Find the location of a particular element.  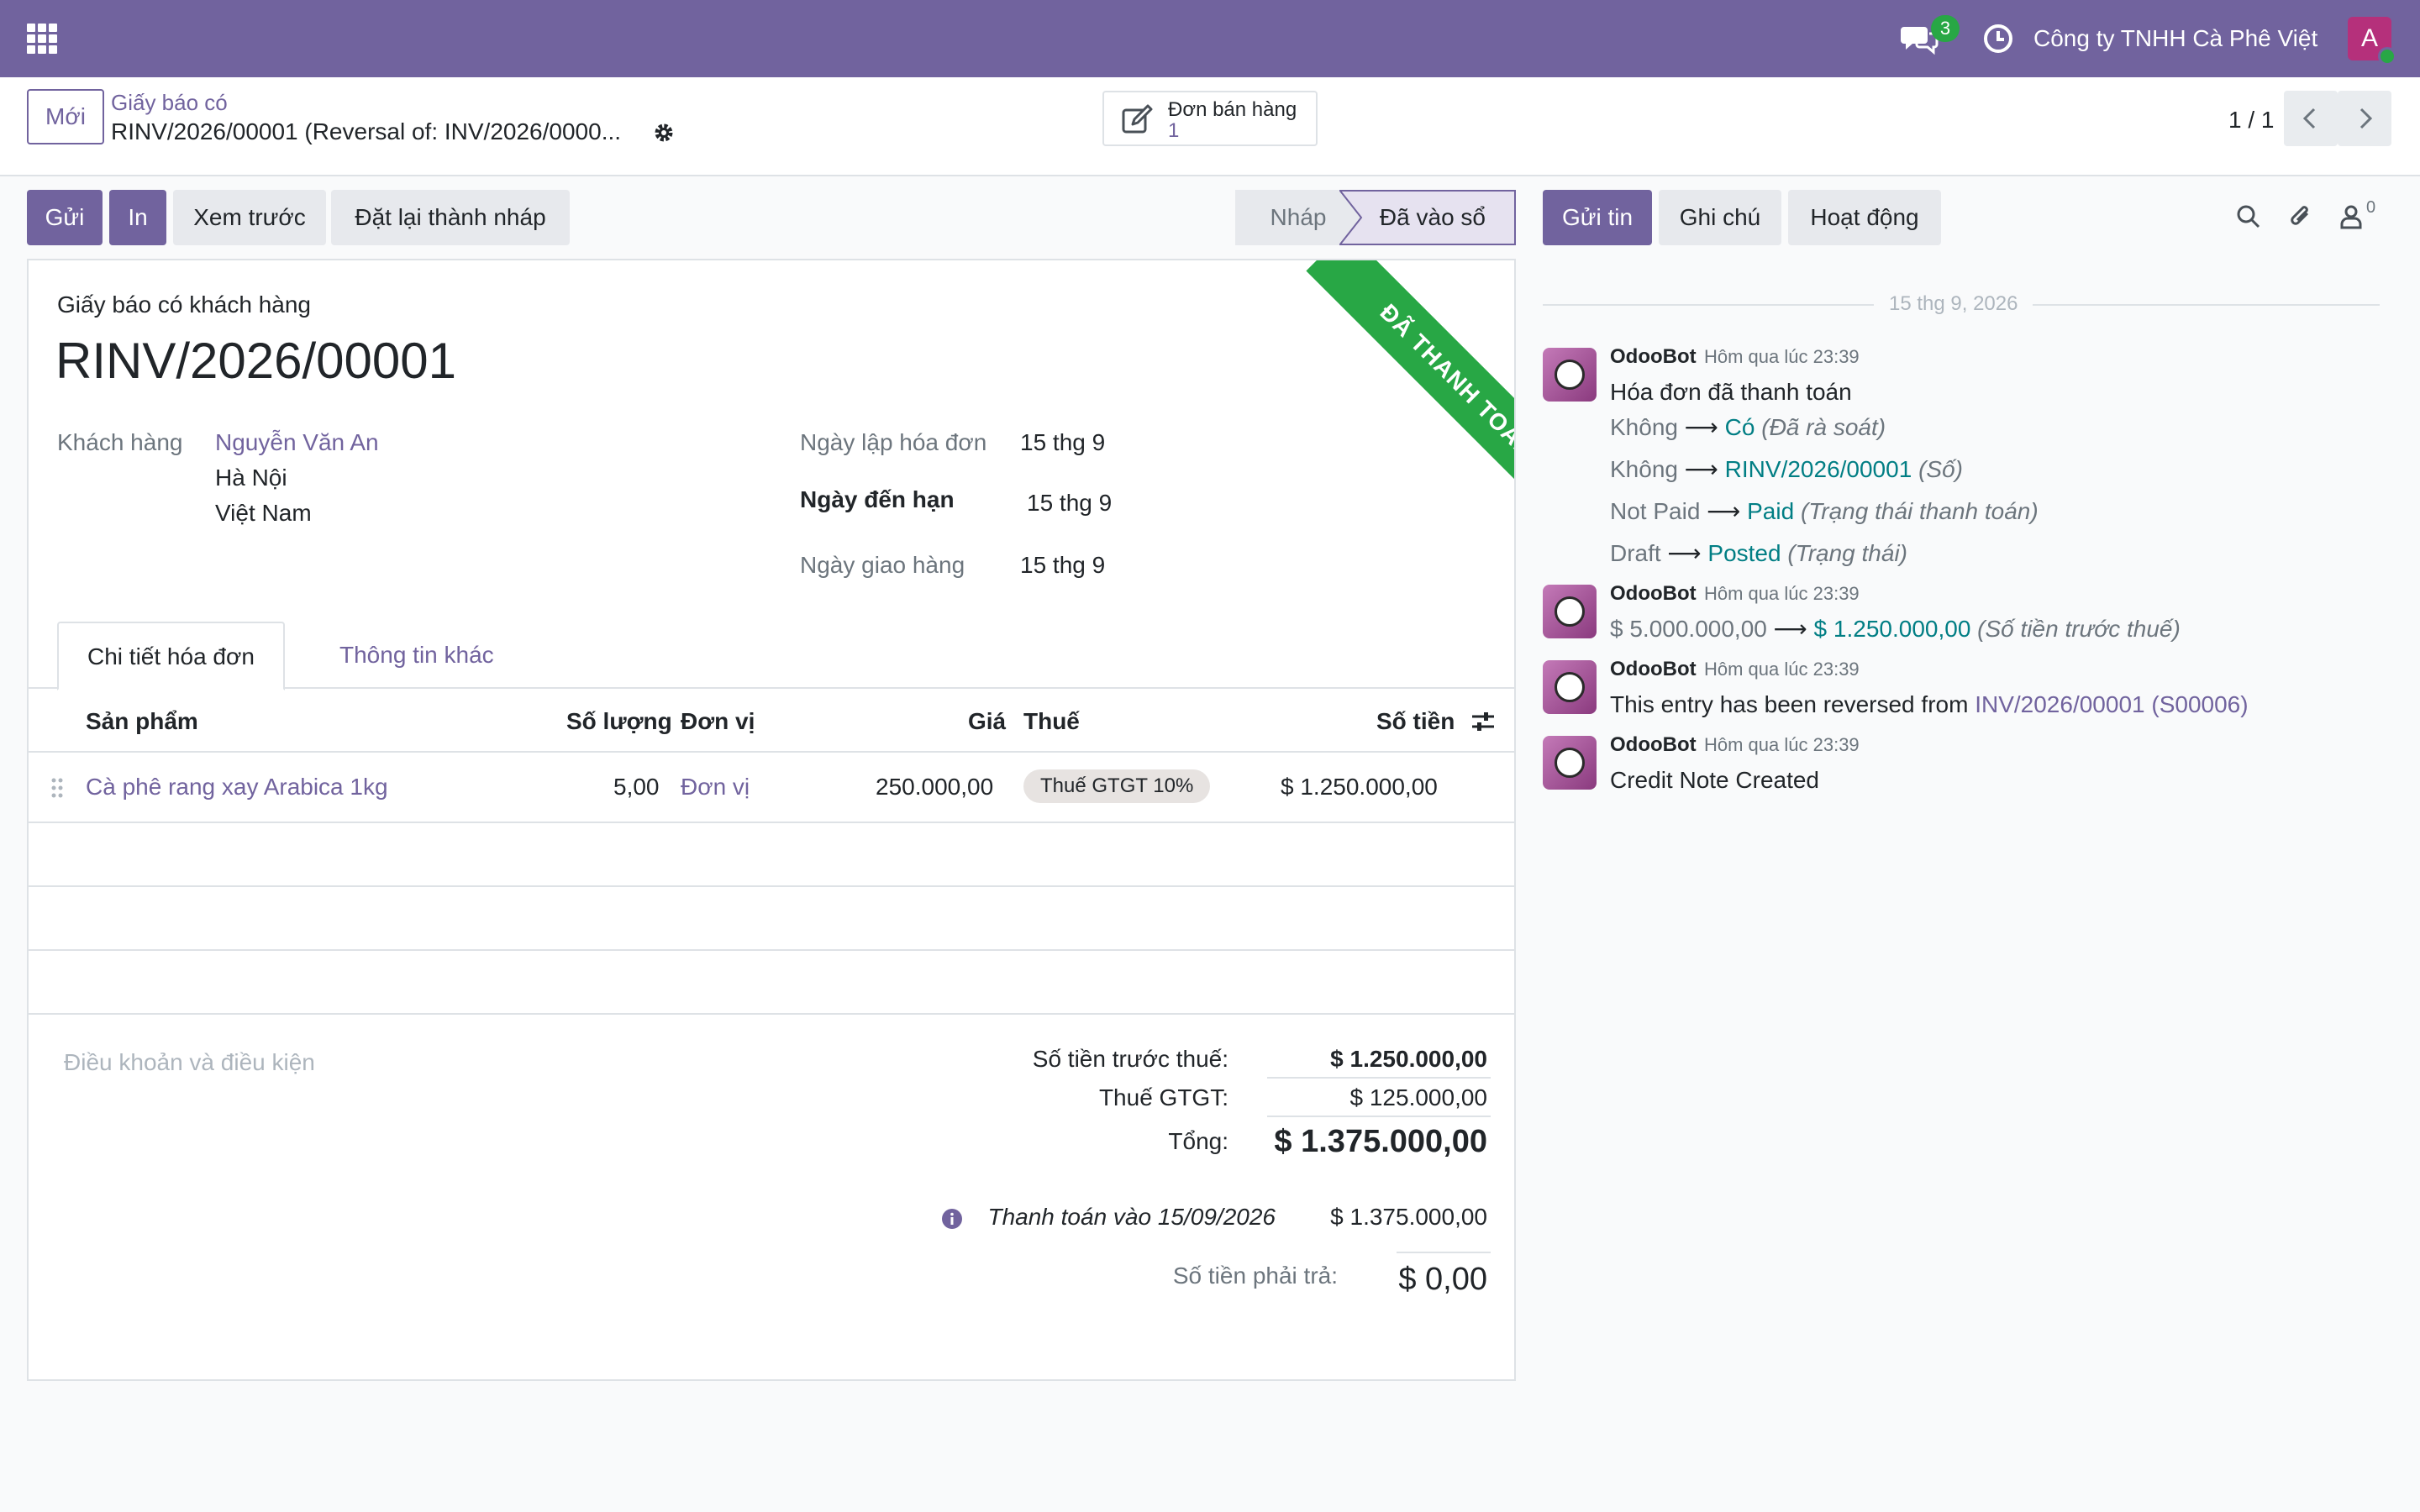

send-button: Gửi is located at coordinates (65, 217).